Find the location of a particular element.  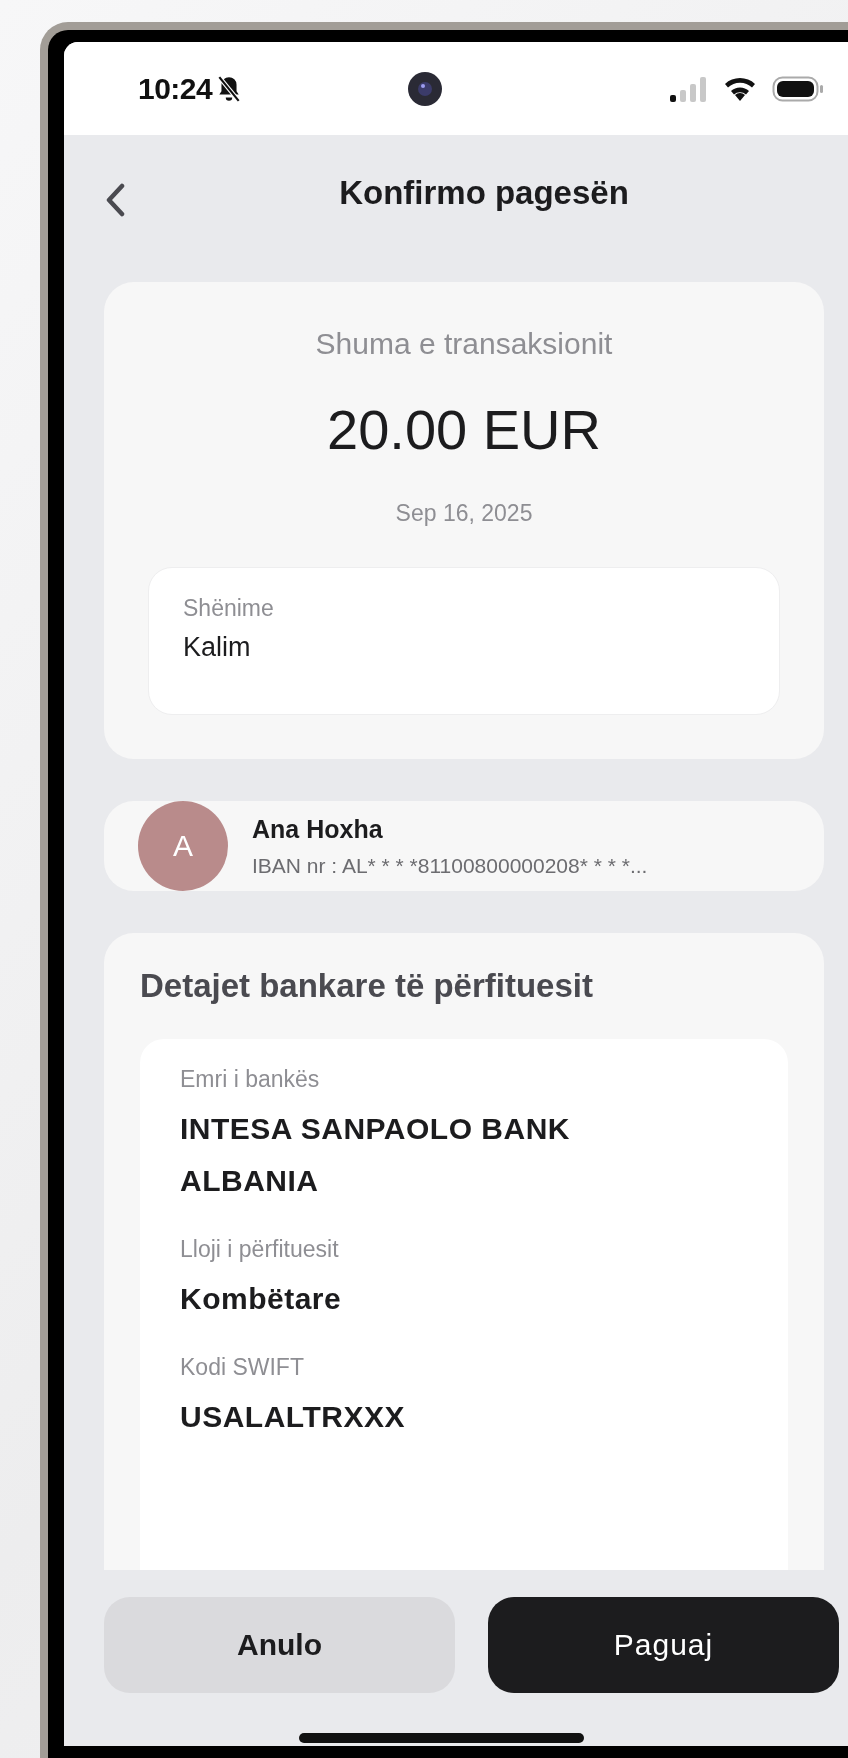

muted-bell-icon is located at coordinates (229, 88).